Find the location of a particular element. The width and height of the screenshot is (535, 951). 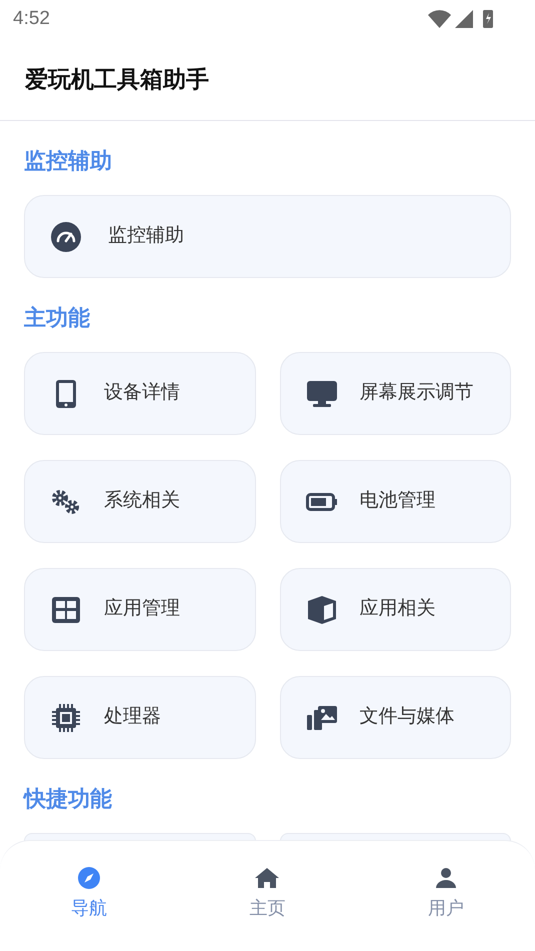

cube-icon is located at coordinates (321, 609).